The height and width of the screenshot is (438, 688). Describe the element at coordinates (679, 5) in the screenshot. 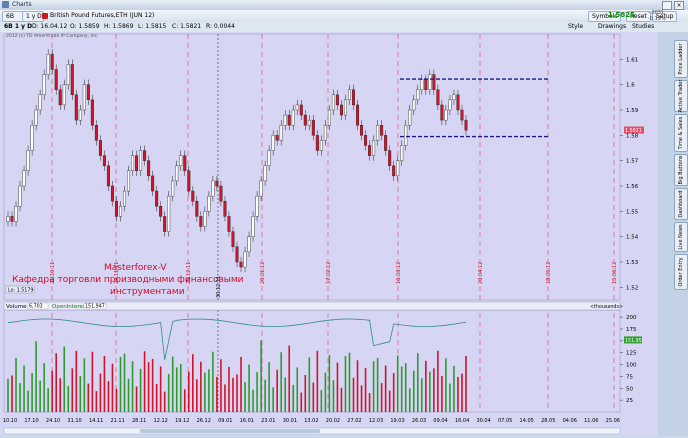

I see `close-icon: ×` at that location.